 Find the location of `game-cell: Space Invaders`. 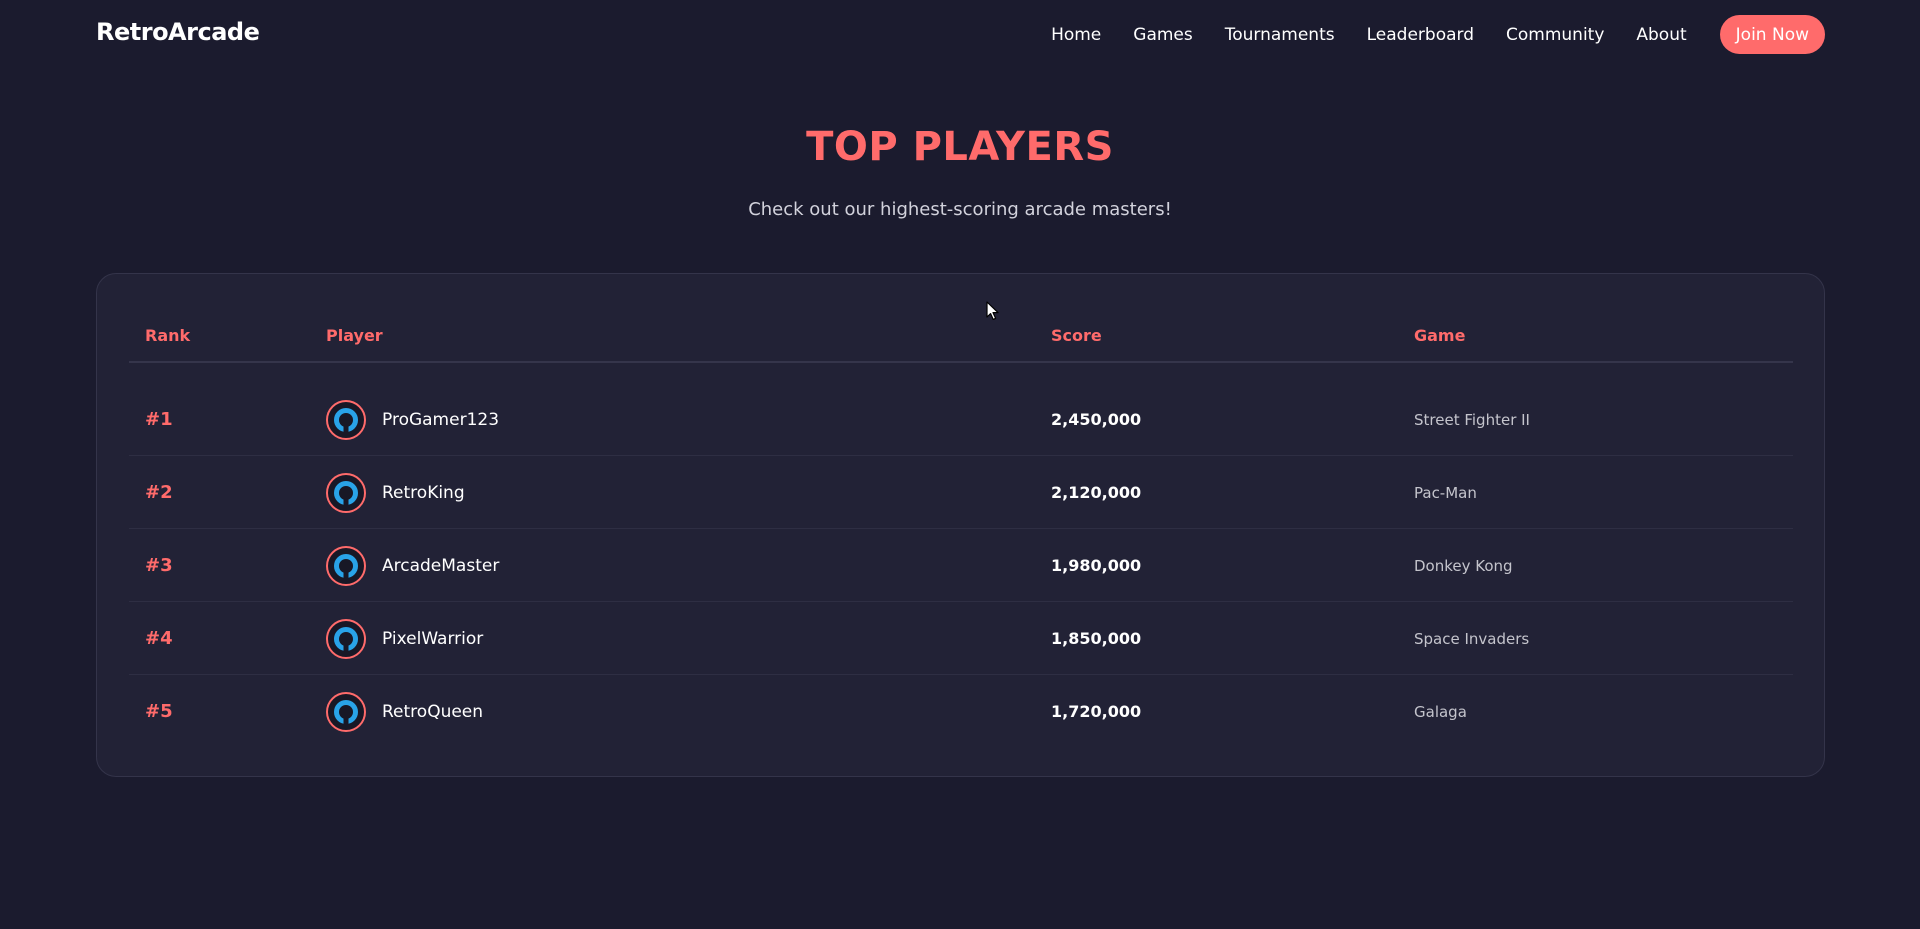

game-cell: Space Invaders is located at coordinates (1472, 638).